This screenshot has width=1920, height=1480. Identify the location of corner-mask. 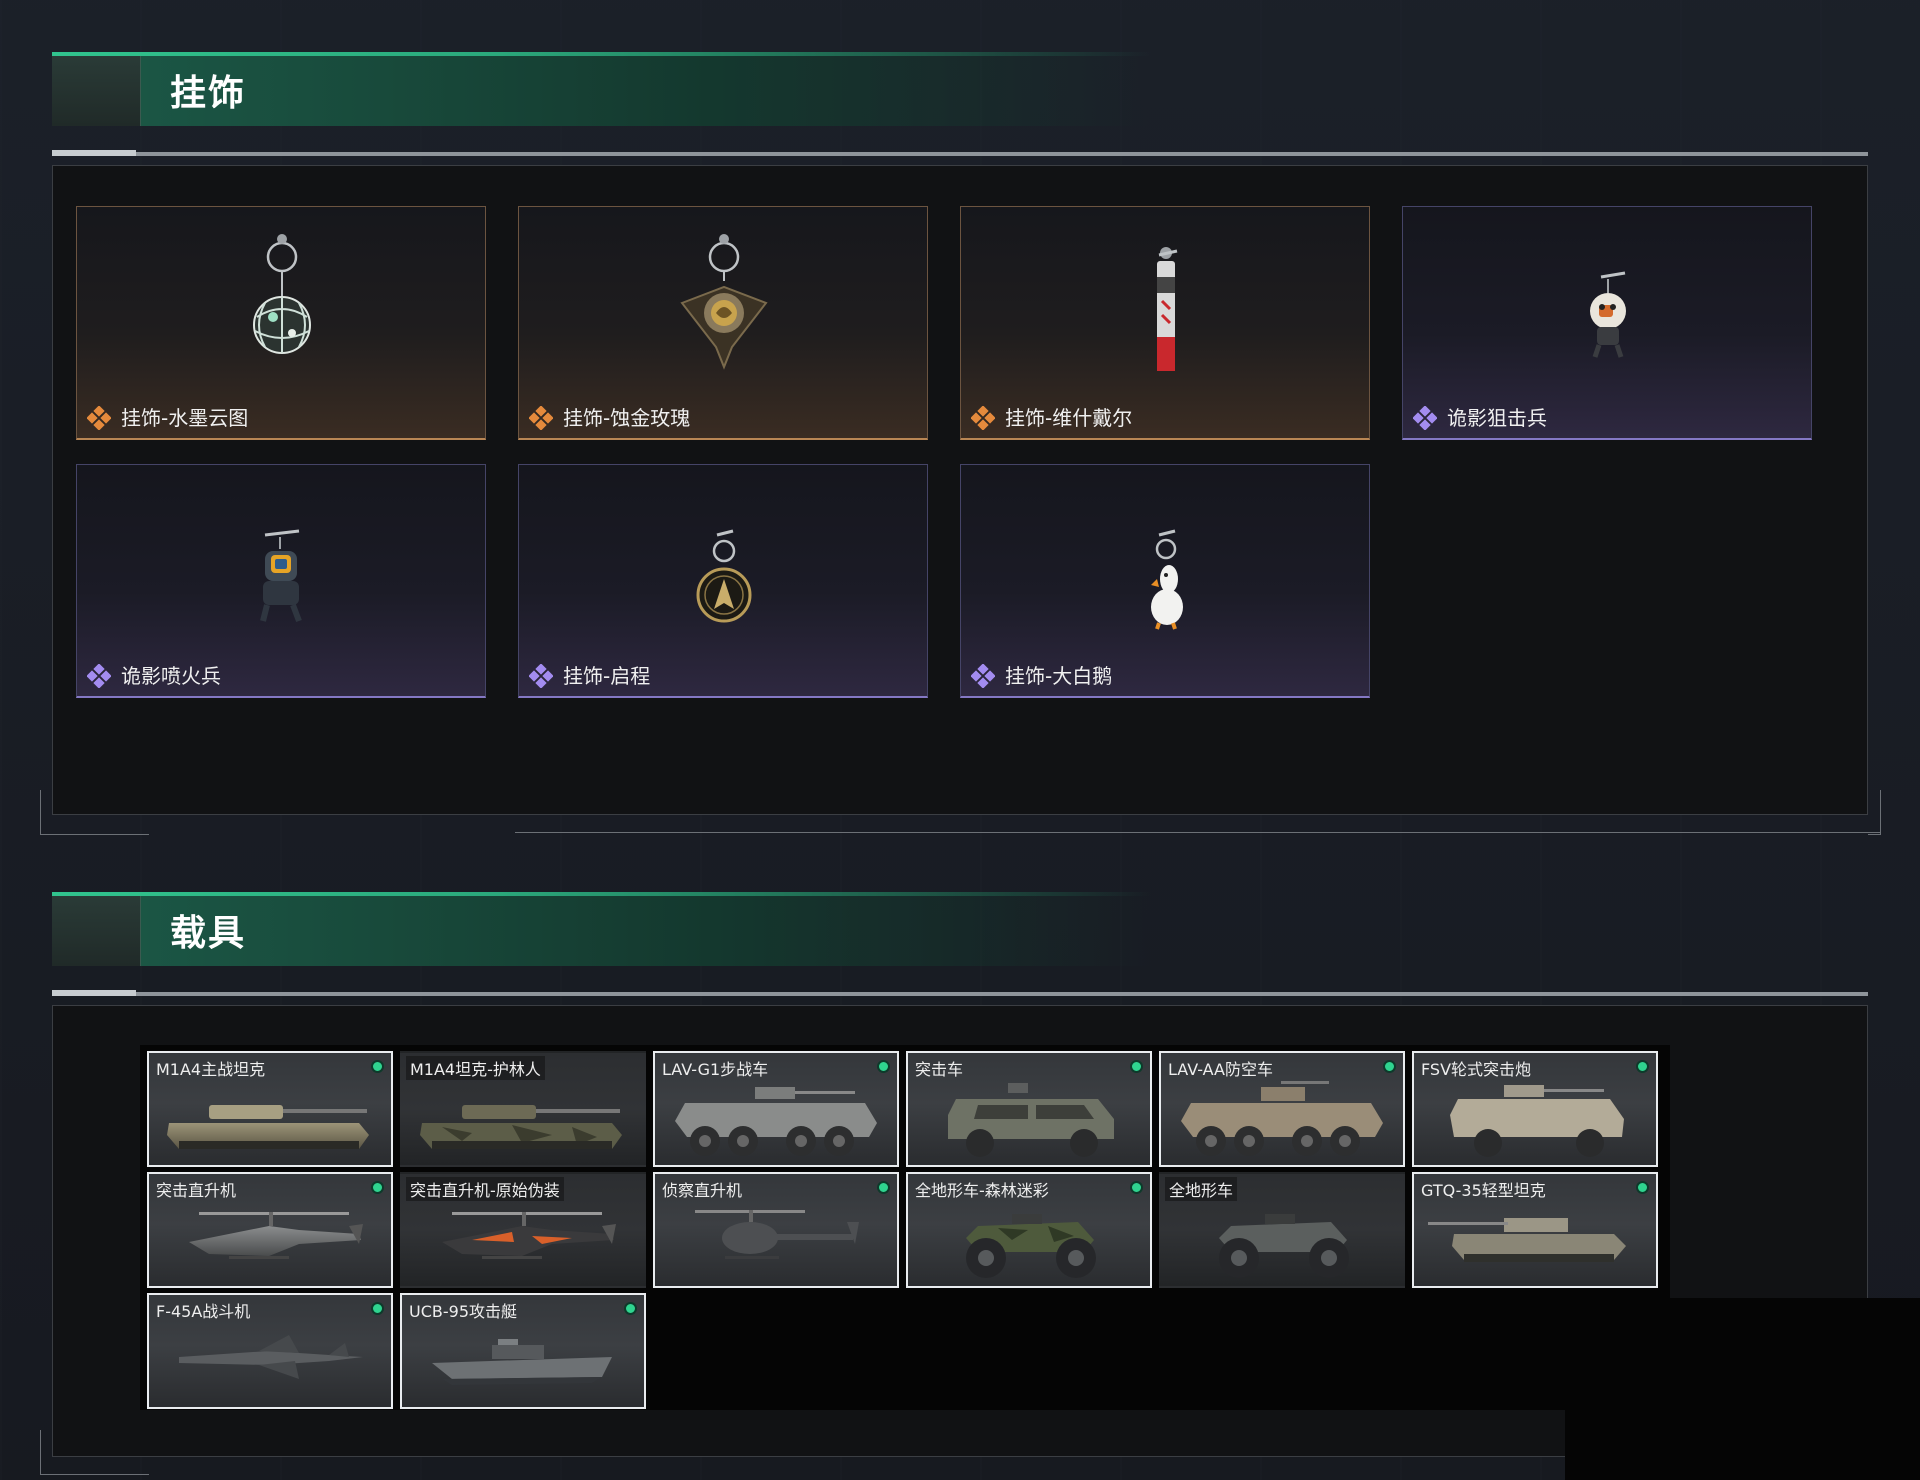
(1742, 1389).